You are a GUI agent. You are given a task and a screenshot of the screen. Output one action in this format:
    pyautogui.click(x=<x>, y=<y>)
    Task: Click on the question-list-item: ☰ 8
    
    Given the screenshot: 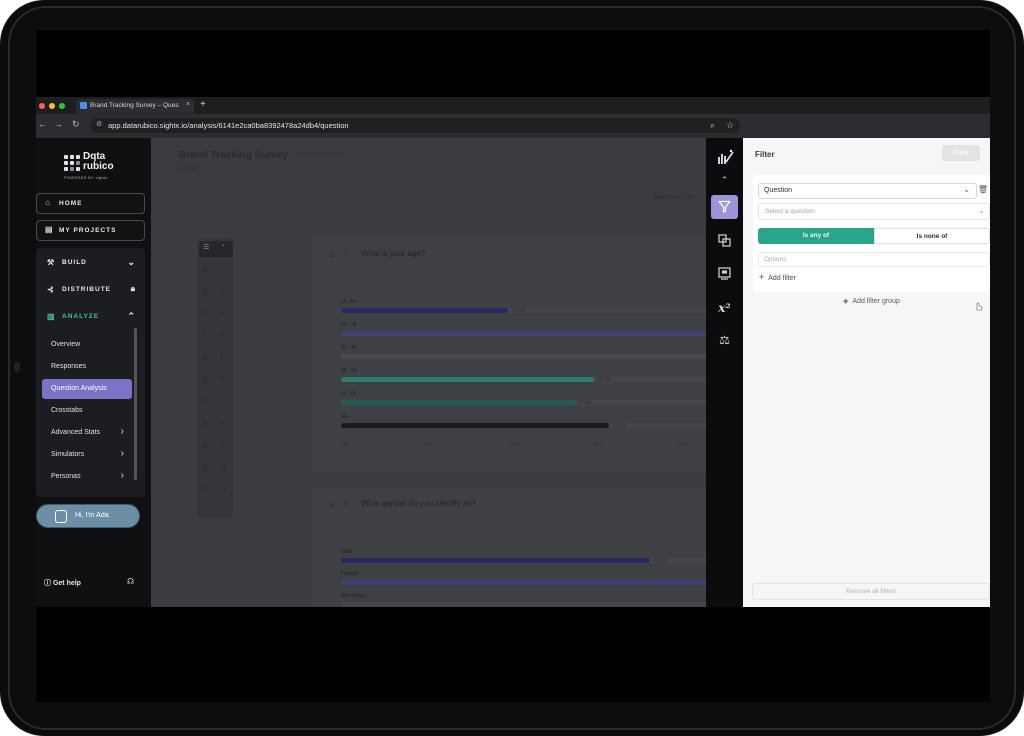 What is the action you would take?
    pyautogui.click(x=216, y=425)
    